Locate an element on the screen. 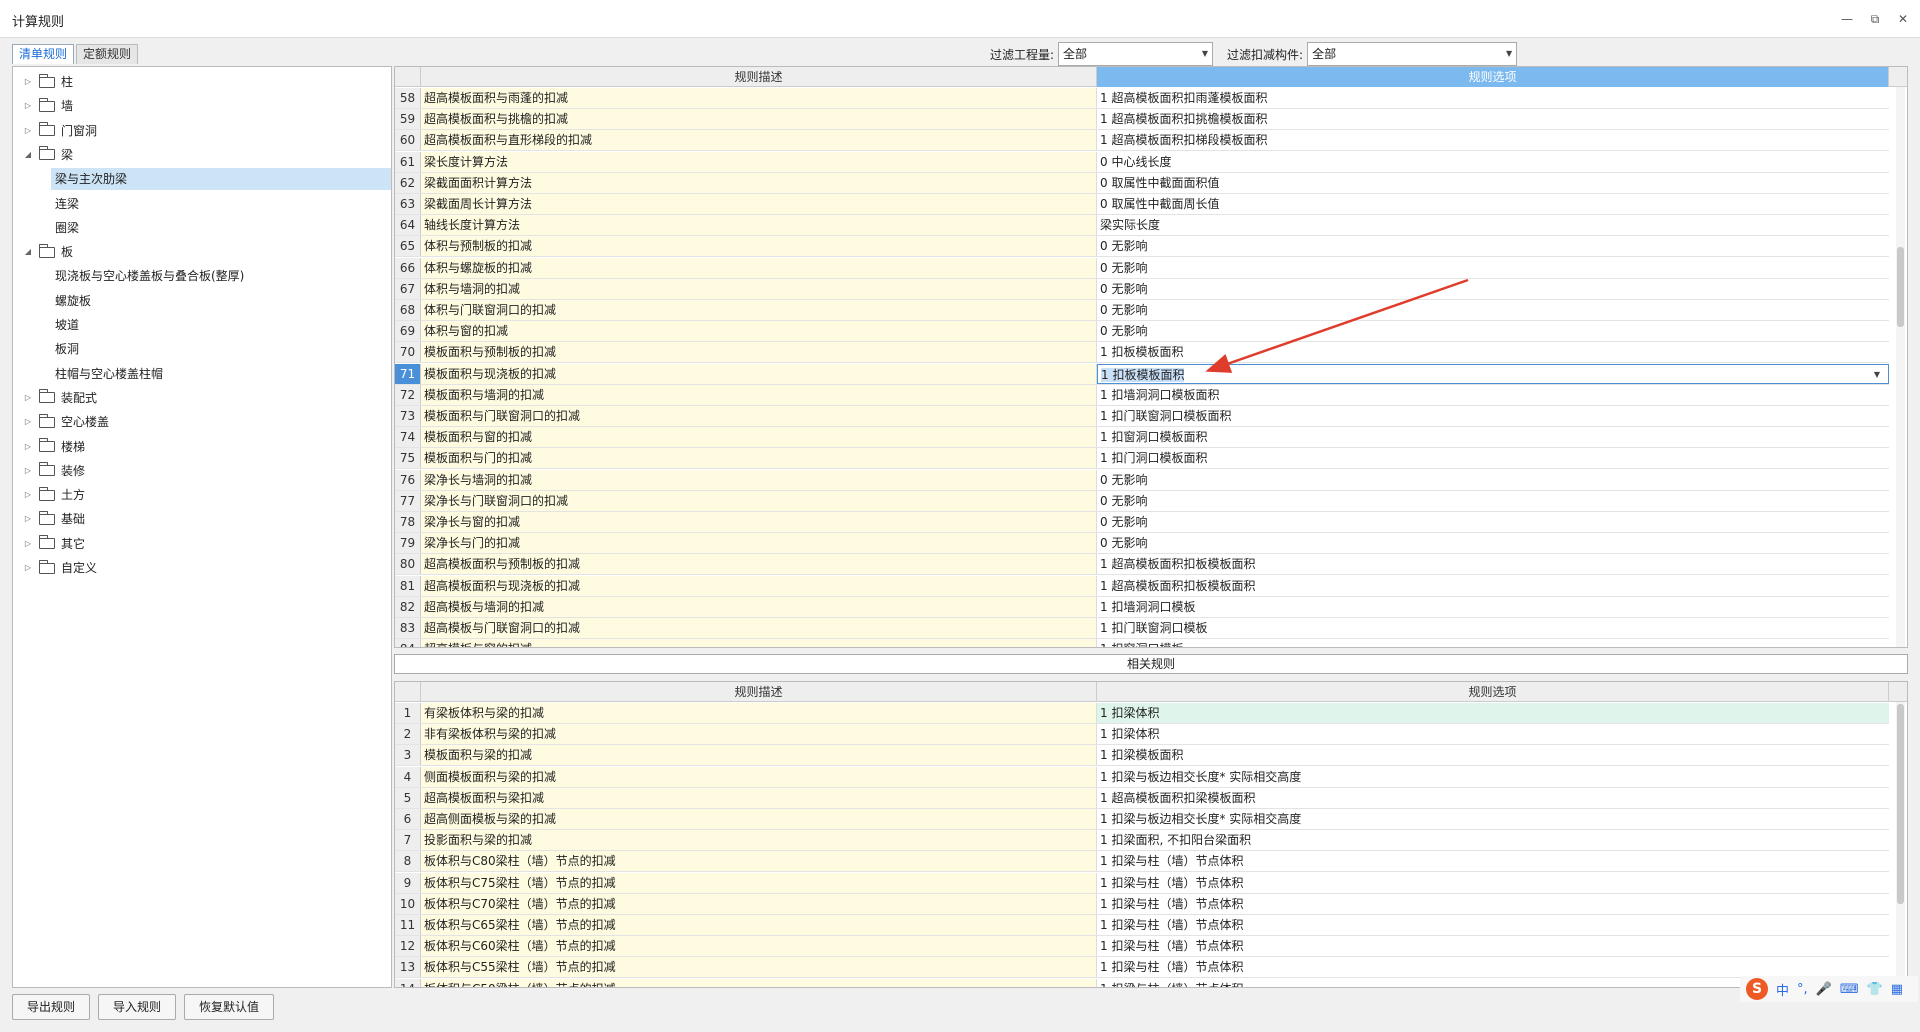  ime-chinese-mode: 中 is located at coordinates (1782, 989).